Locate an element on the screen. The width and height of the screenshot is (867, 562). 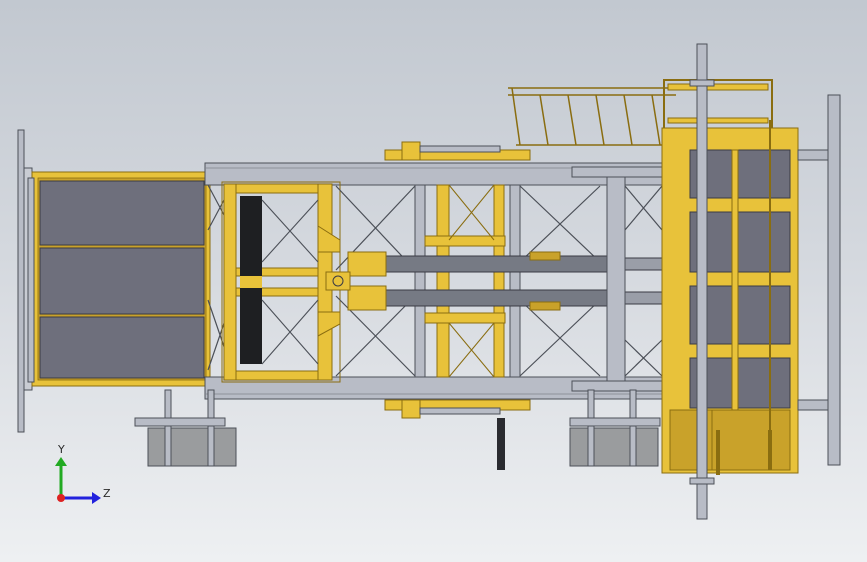
axis-y-label: Y is located at coordinates (61, 449).